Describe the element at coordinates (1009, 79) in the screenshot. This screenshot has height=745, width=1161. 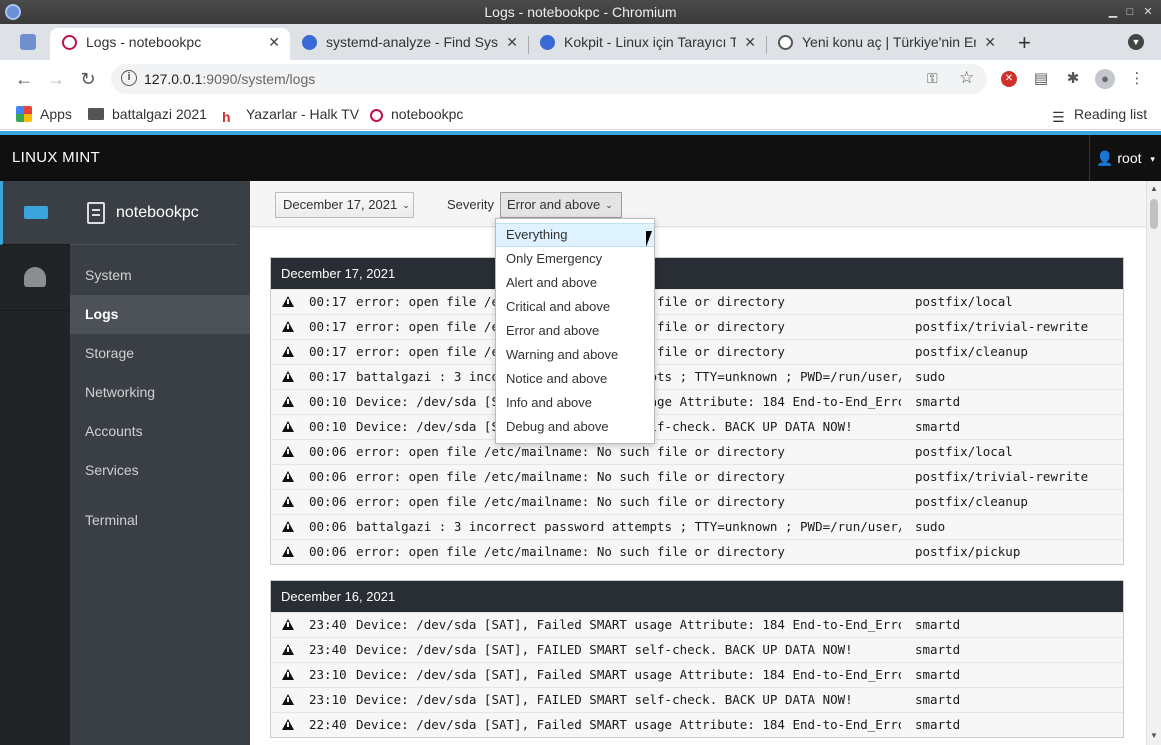
I see `ublock-icon: ✕` at that location.